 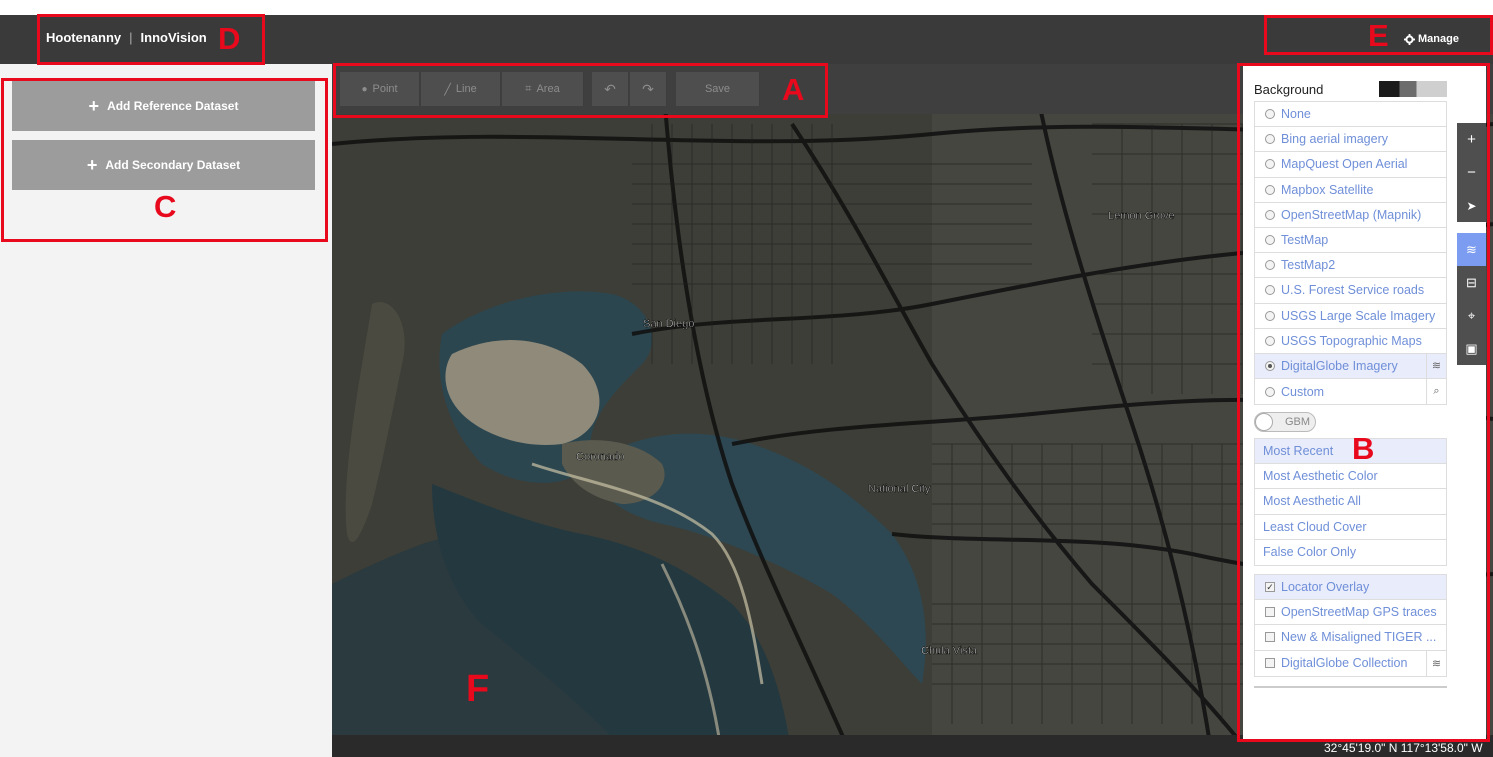 What do you see at coordinates (229, 38) in the screenshot?
I see `annotation-label-d: D` at bounding box center [229, 38].